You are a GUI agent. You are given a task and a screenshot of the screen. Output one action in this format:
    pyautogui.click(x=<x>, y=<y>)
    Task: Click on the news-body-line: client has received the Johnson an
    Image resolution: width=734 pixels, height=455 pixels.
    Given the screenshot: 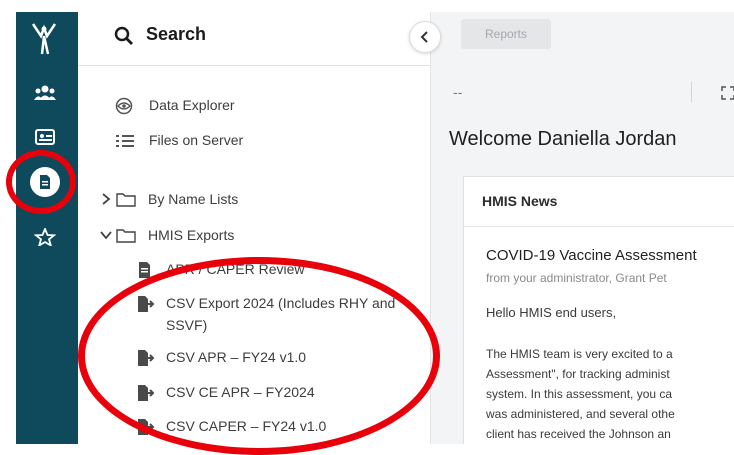 What is the action you would take?
    pyautogui.click(x=578, y=434)
    